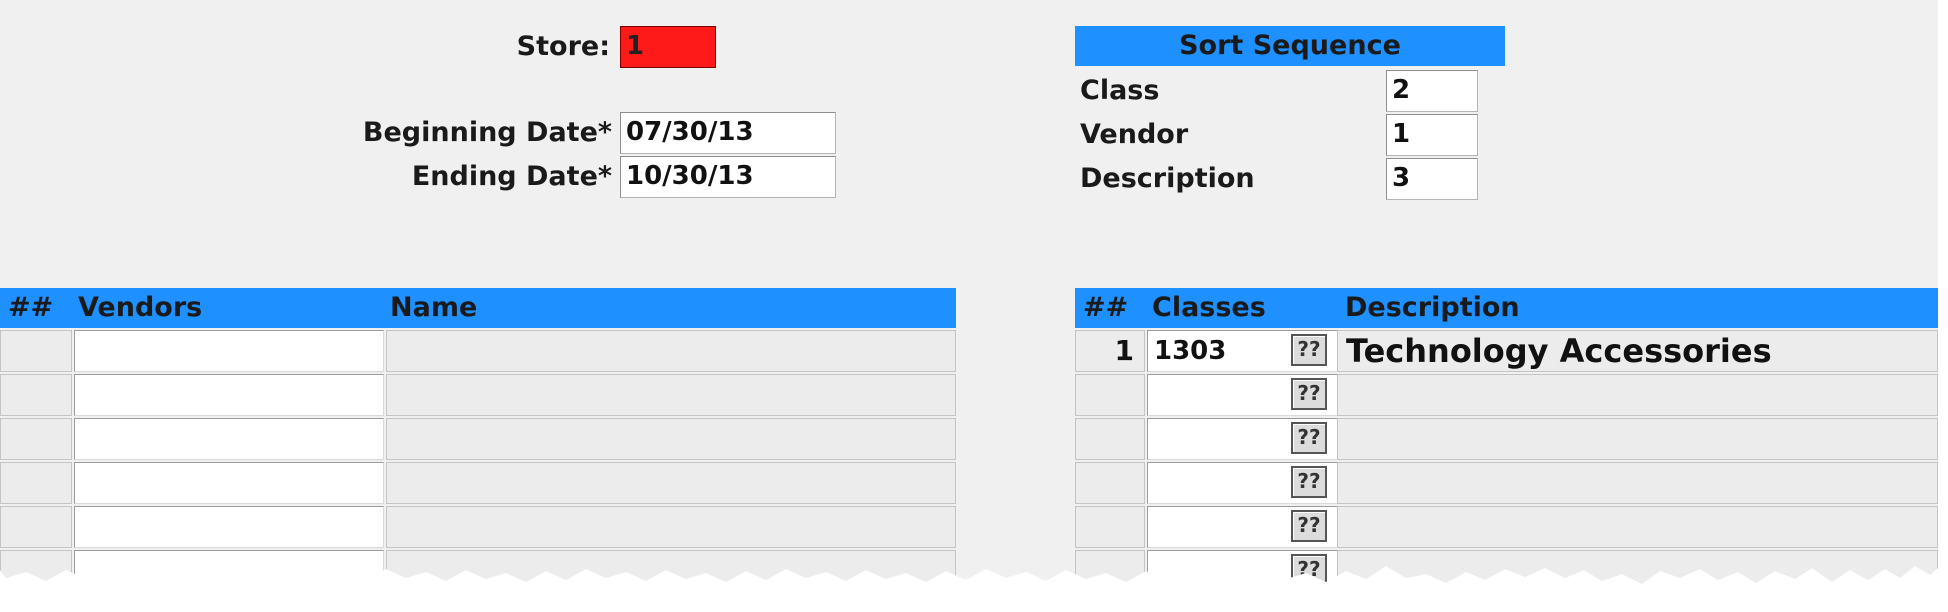  I want to click on sort-description-input: 3, so click(1432, 179).